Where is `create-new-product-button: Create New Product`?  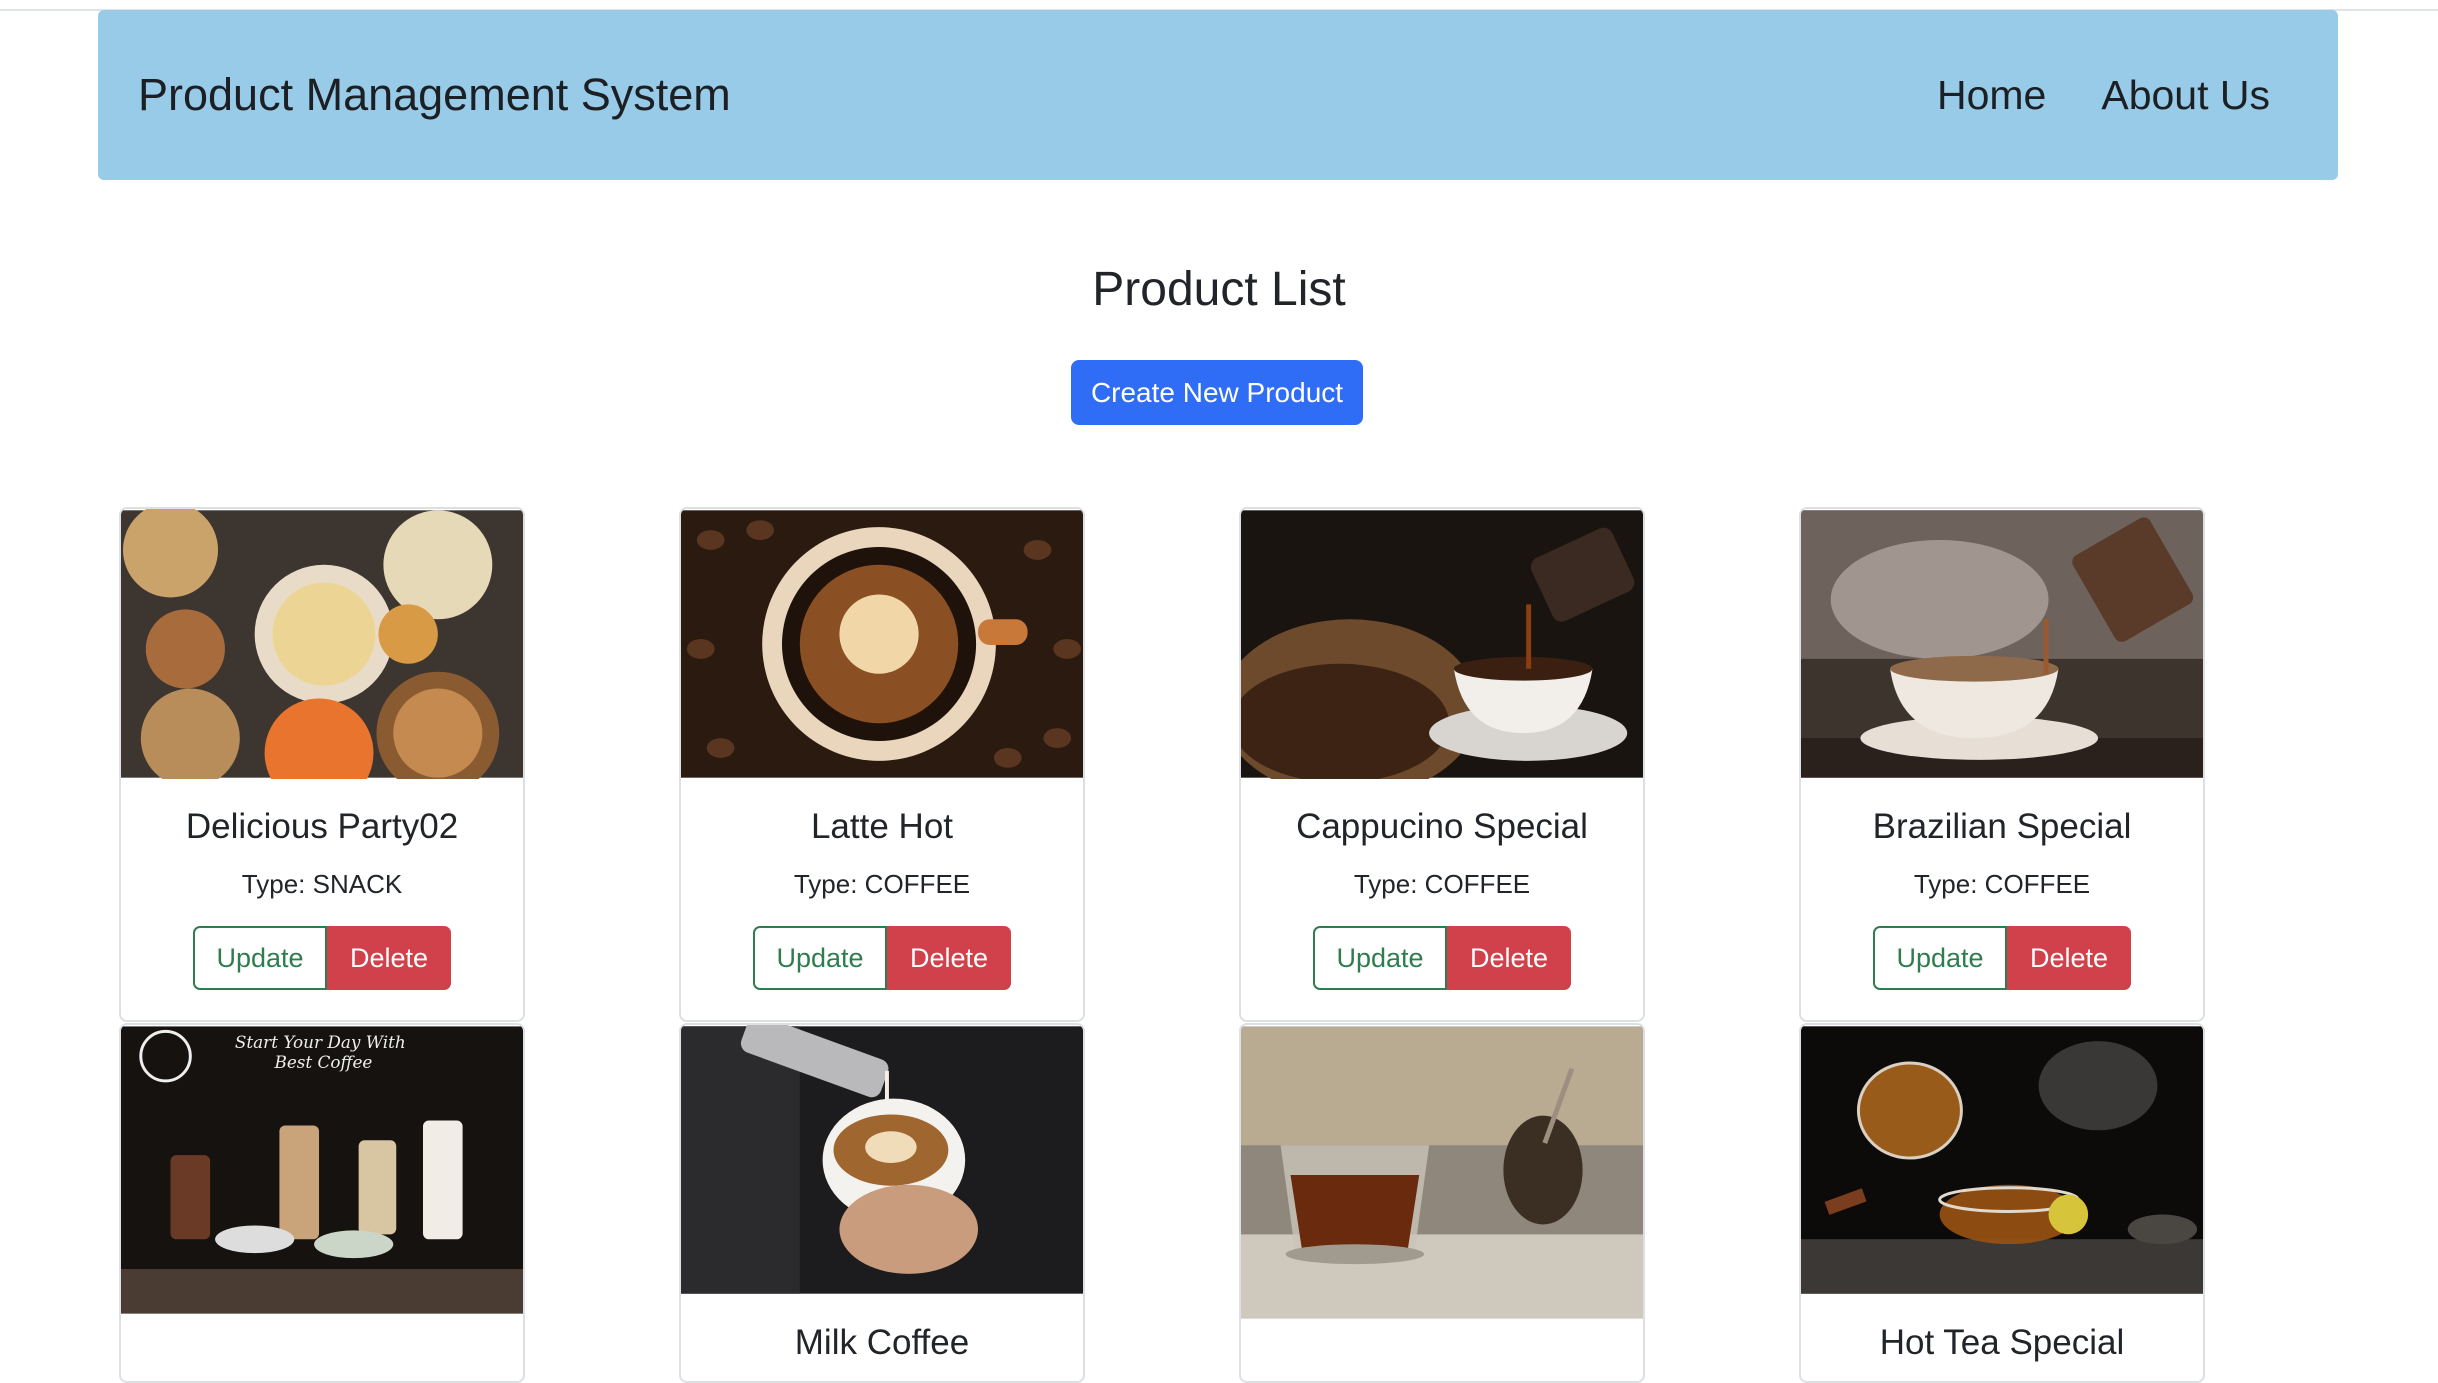
create-new-product-button: Create New Product is located at coordinates (1217, 392).